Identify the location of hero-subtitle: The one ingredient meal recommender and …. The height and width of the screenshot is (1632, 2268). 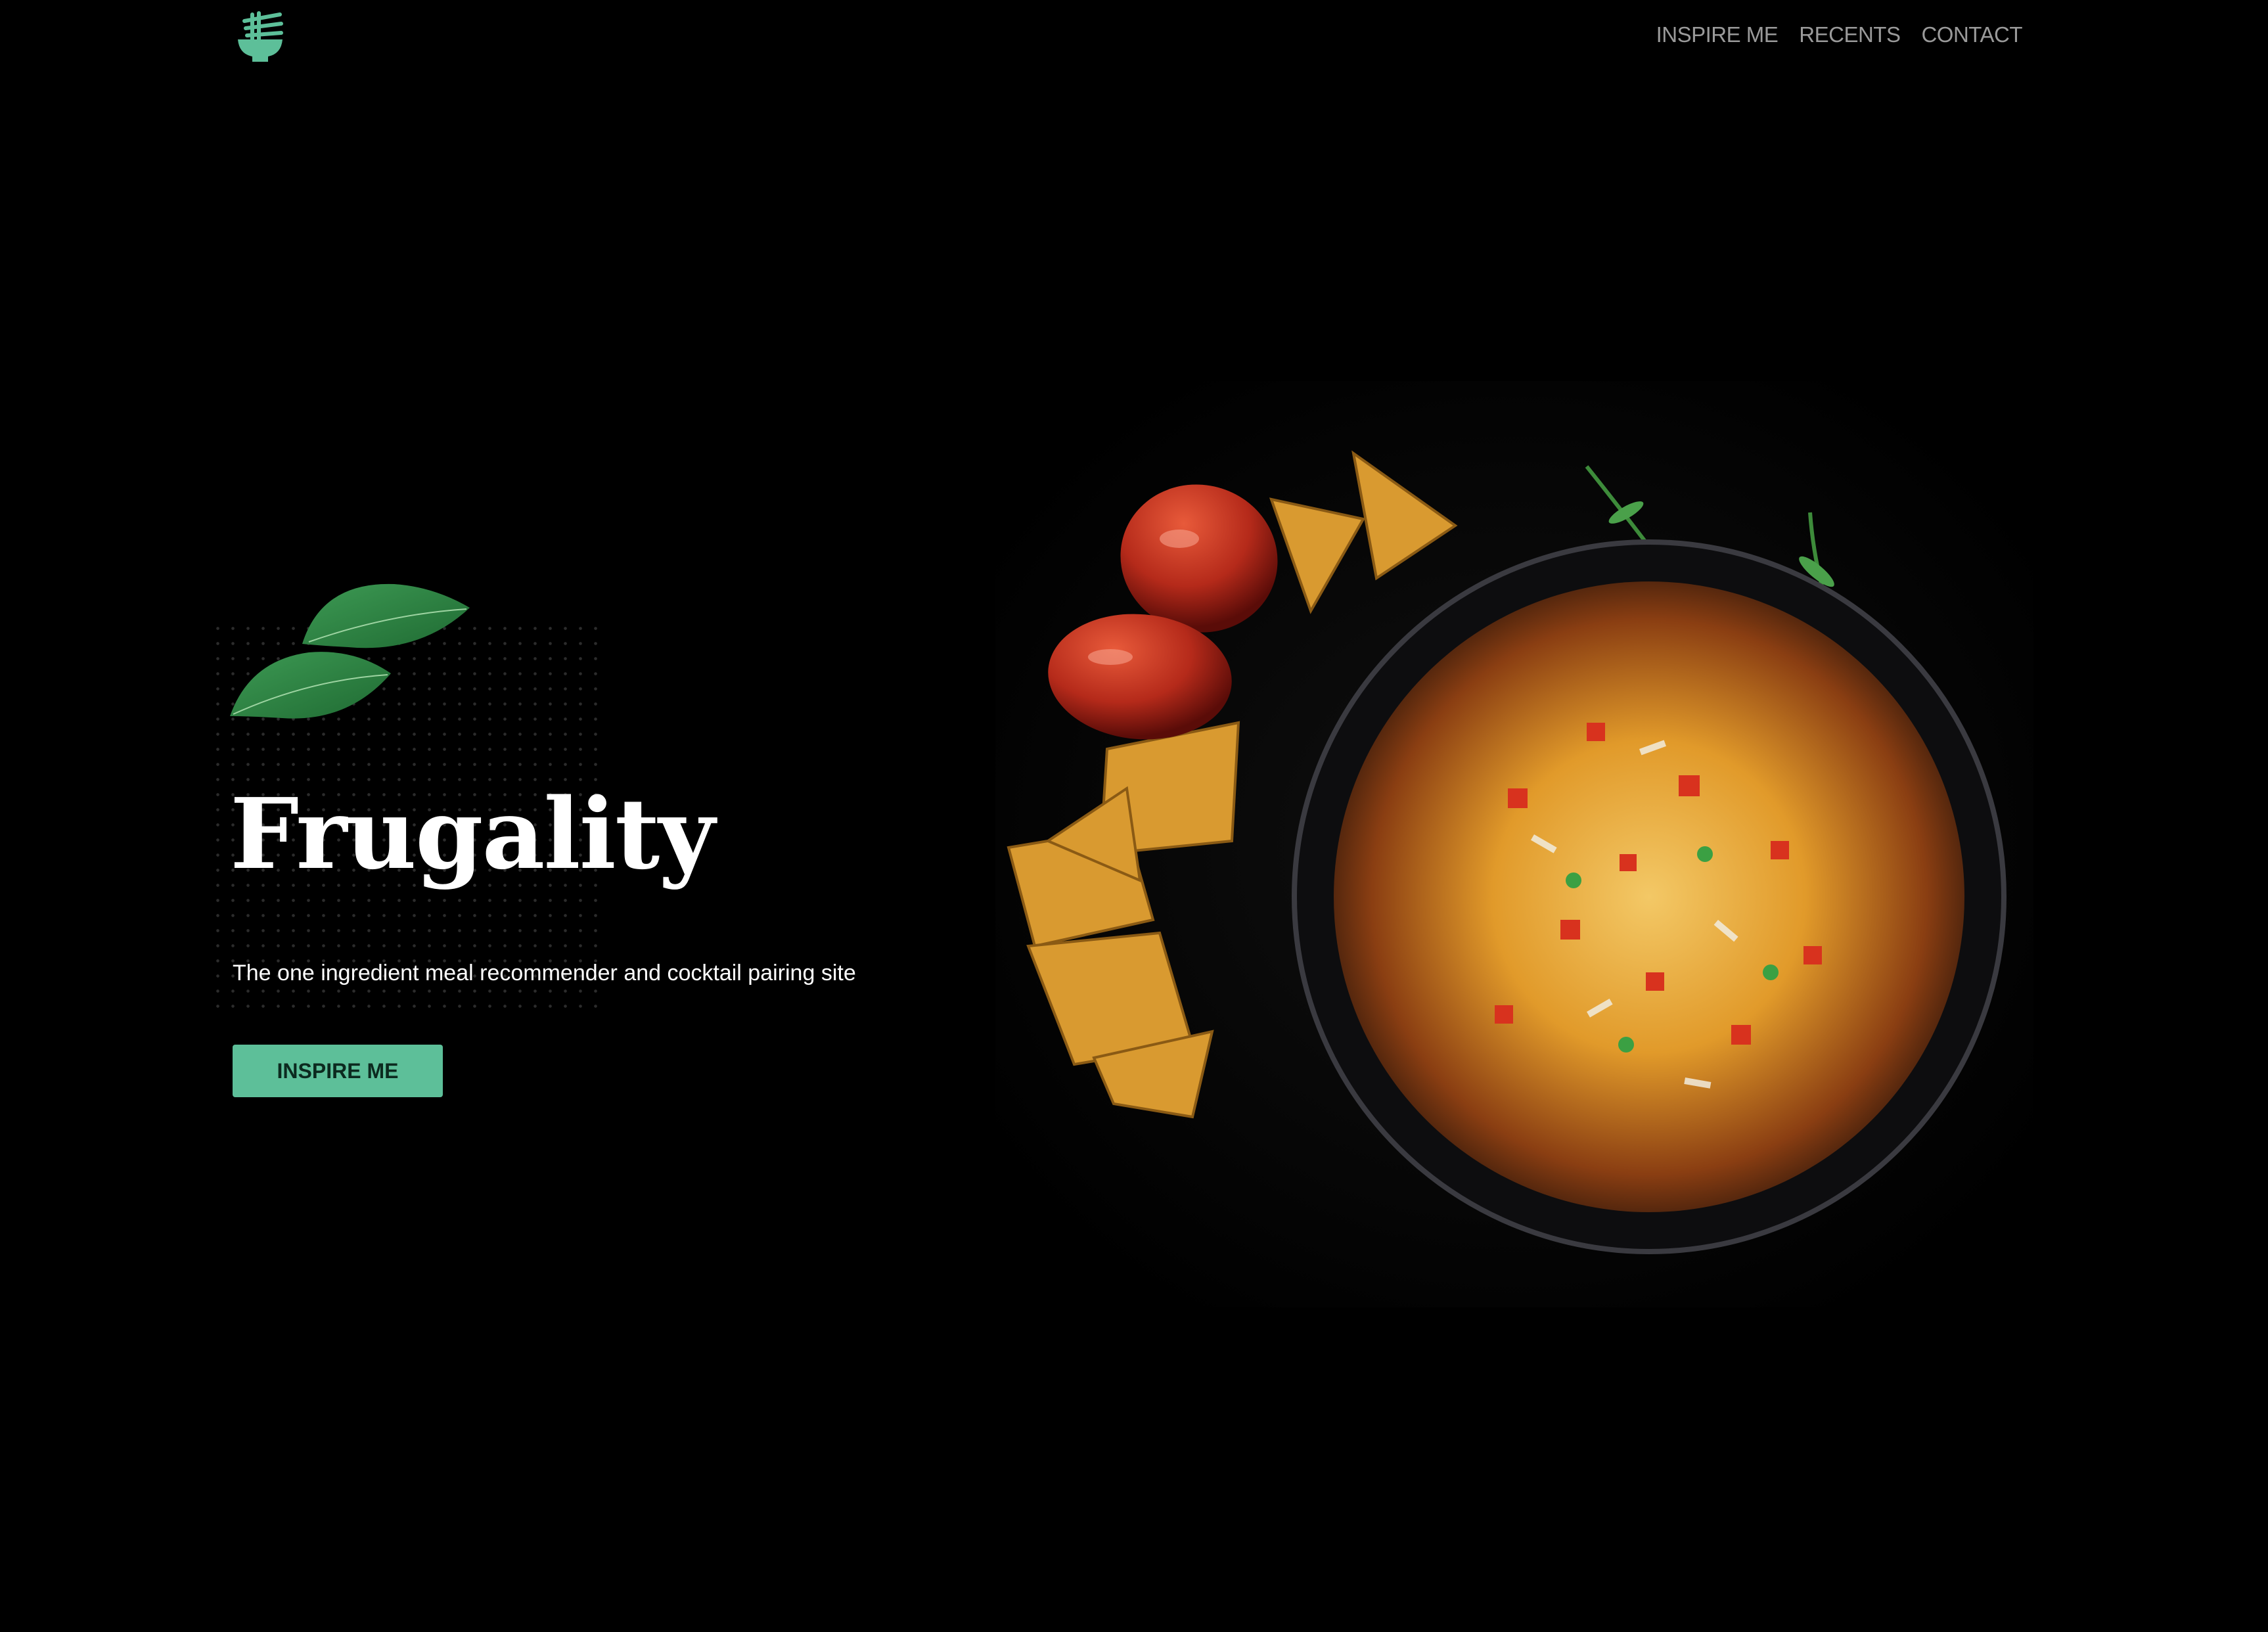
(544, 973).